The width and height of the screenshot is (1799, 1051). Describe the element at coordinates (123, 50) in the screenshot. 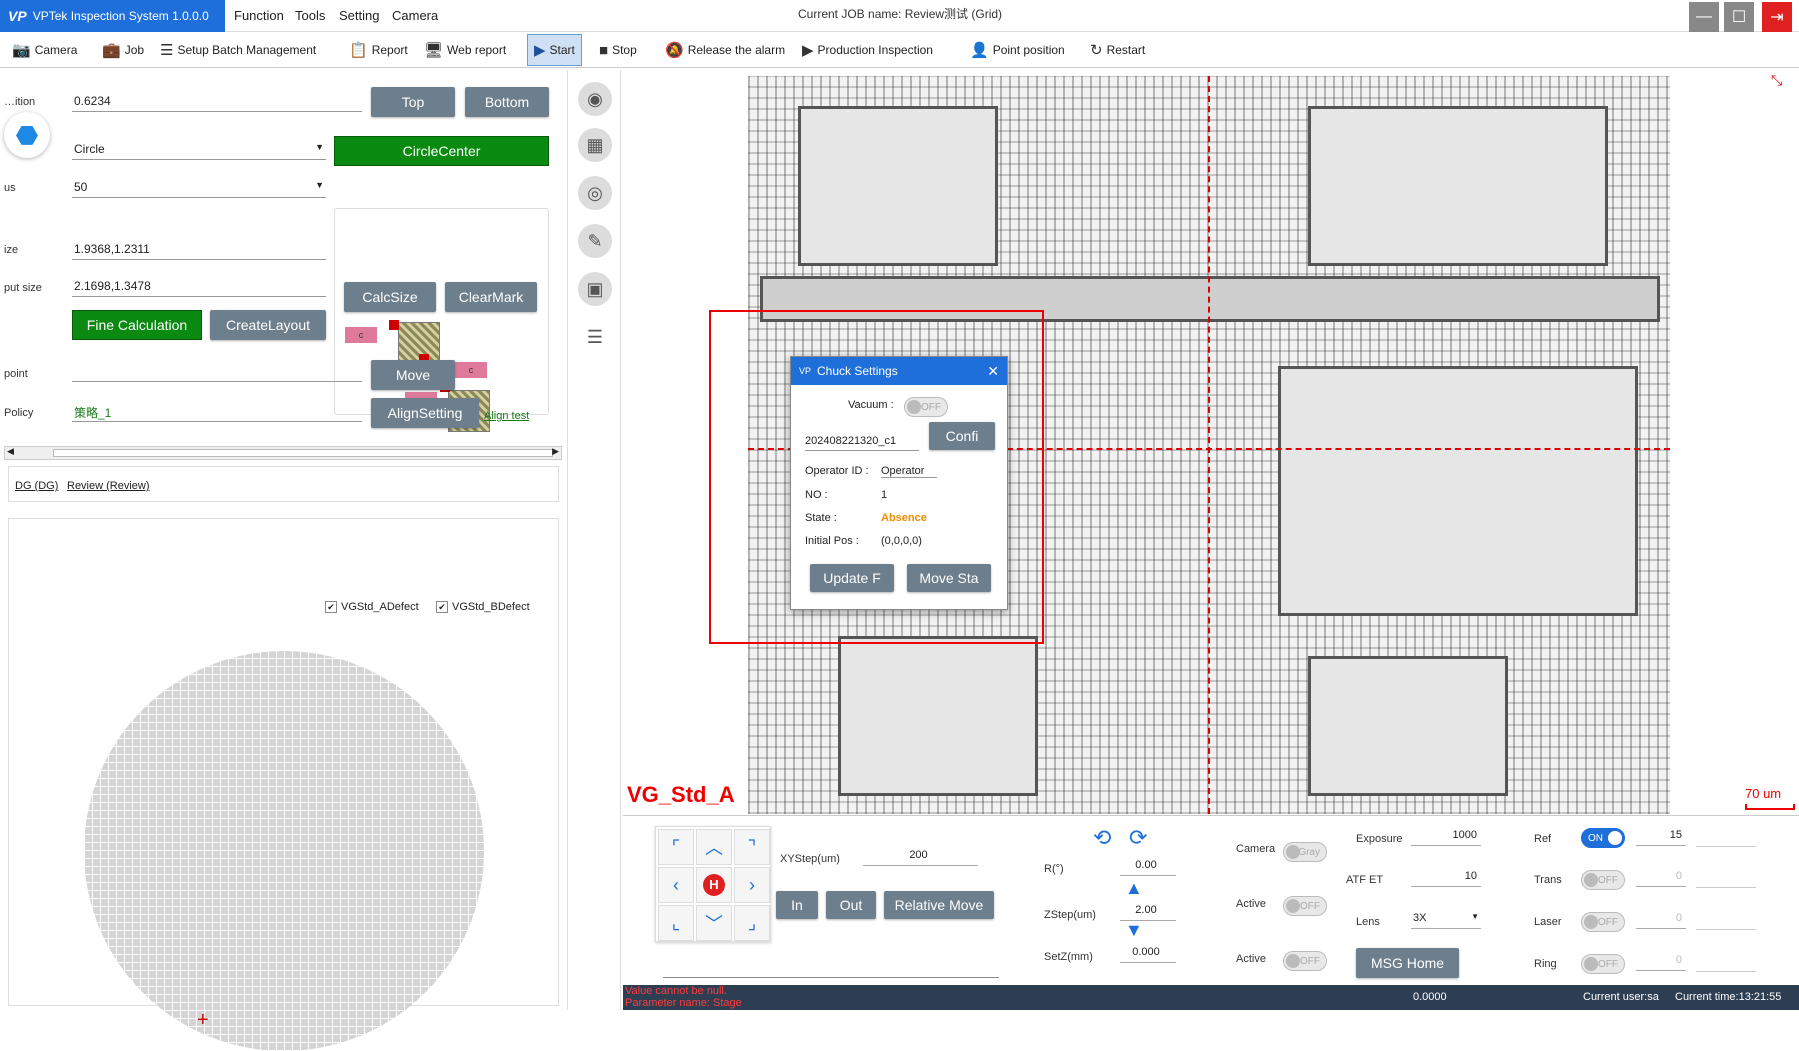

I see `job-button: 💼 Job` at that location.